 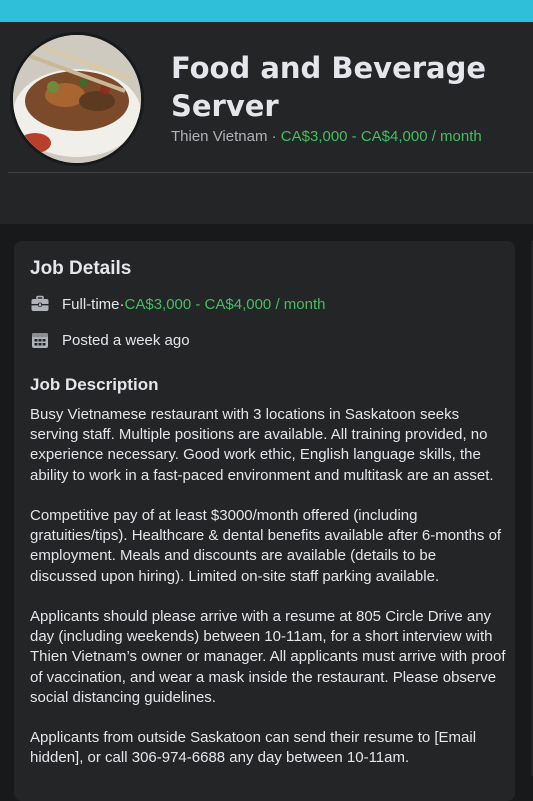 What do you see at coordinates (219, 136) in the screenshot?
I see `company-name: Thien Vietnam` at bounding box center [219, 136].